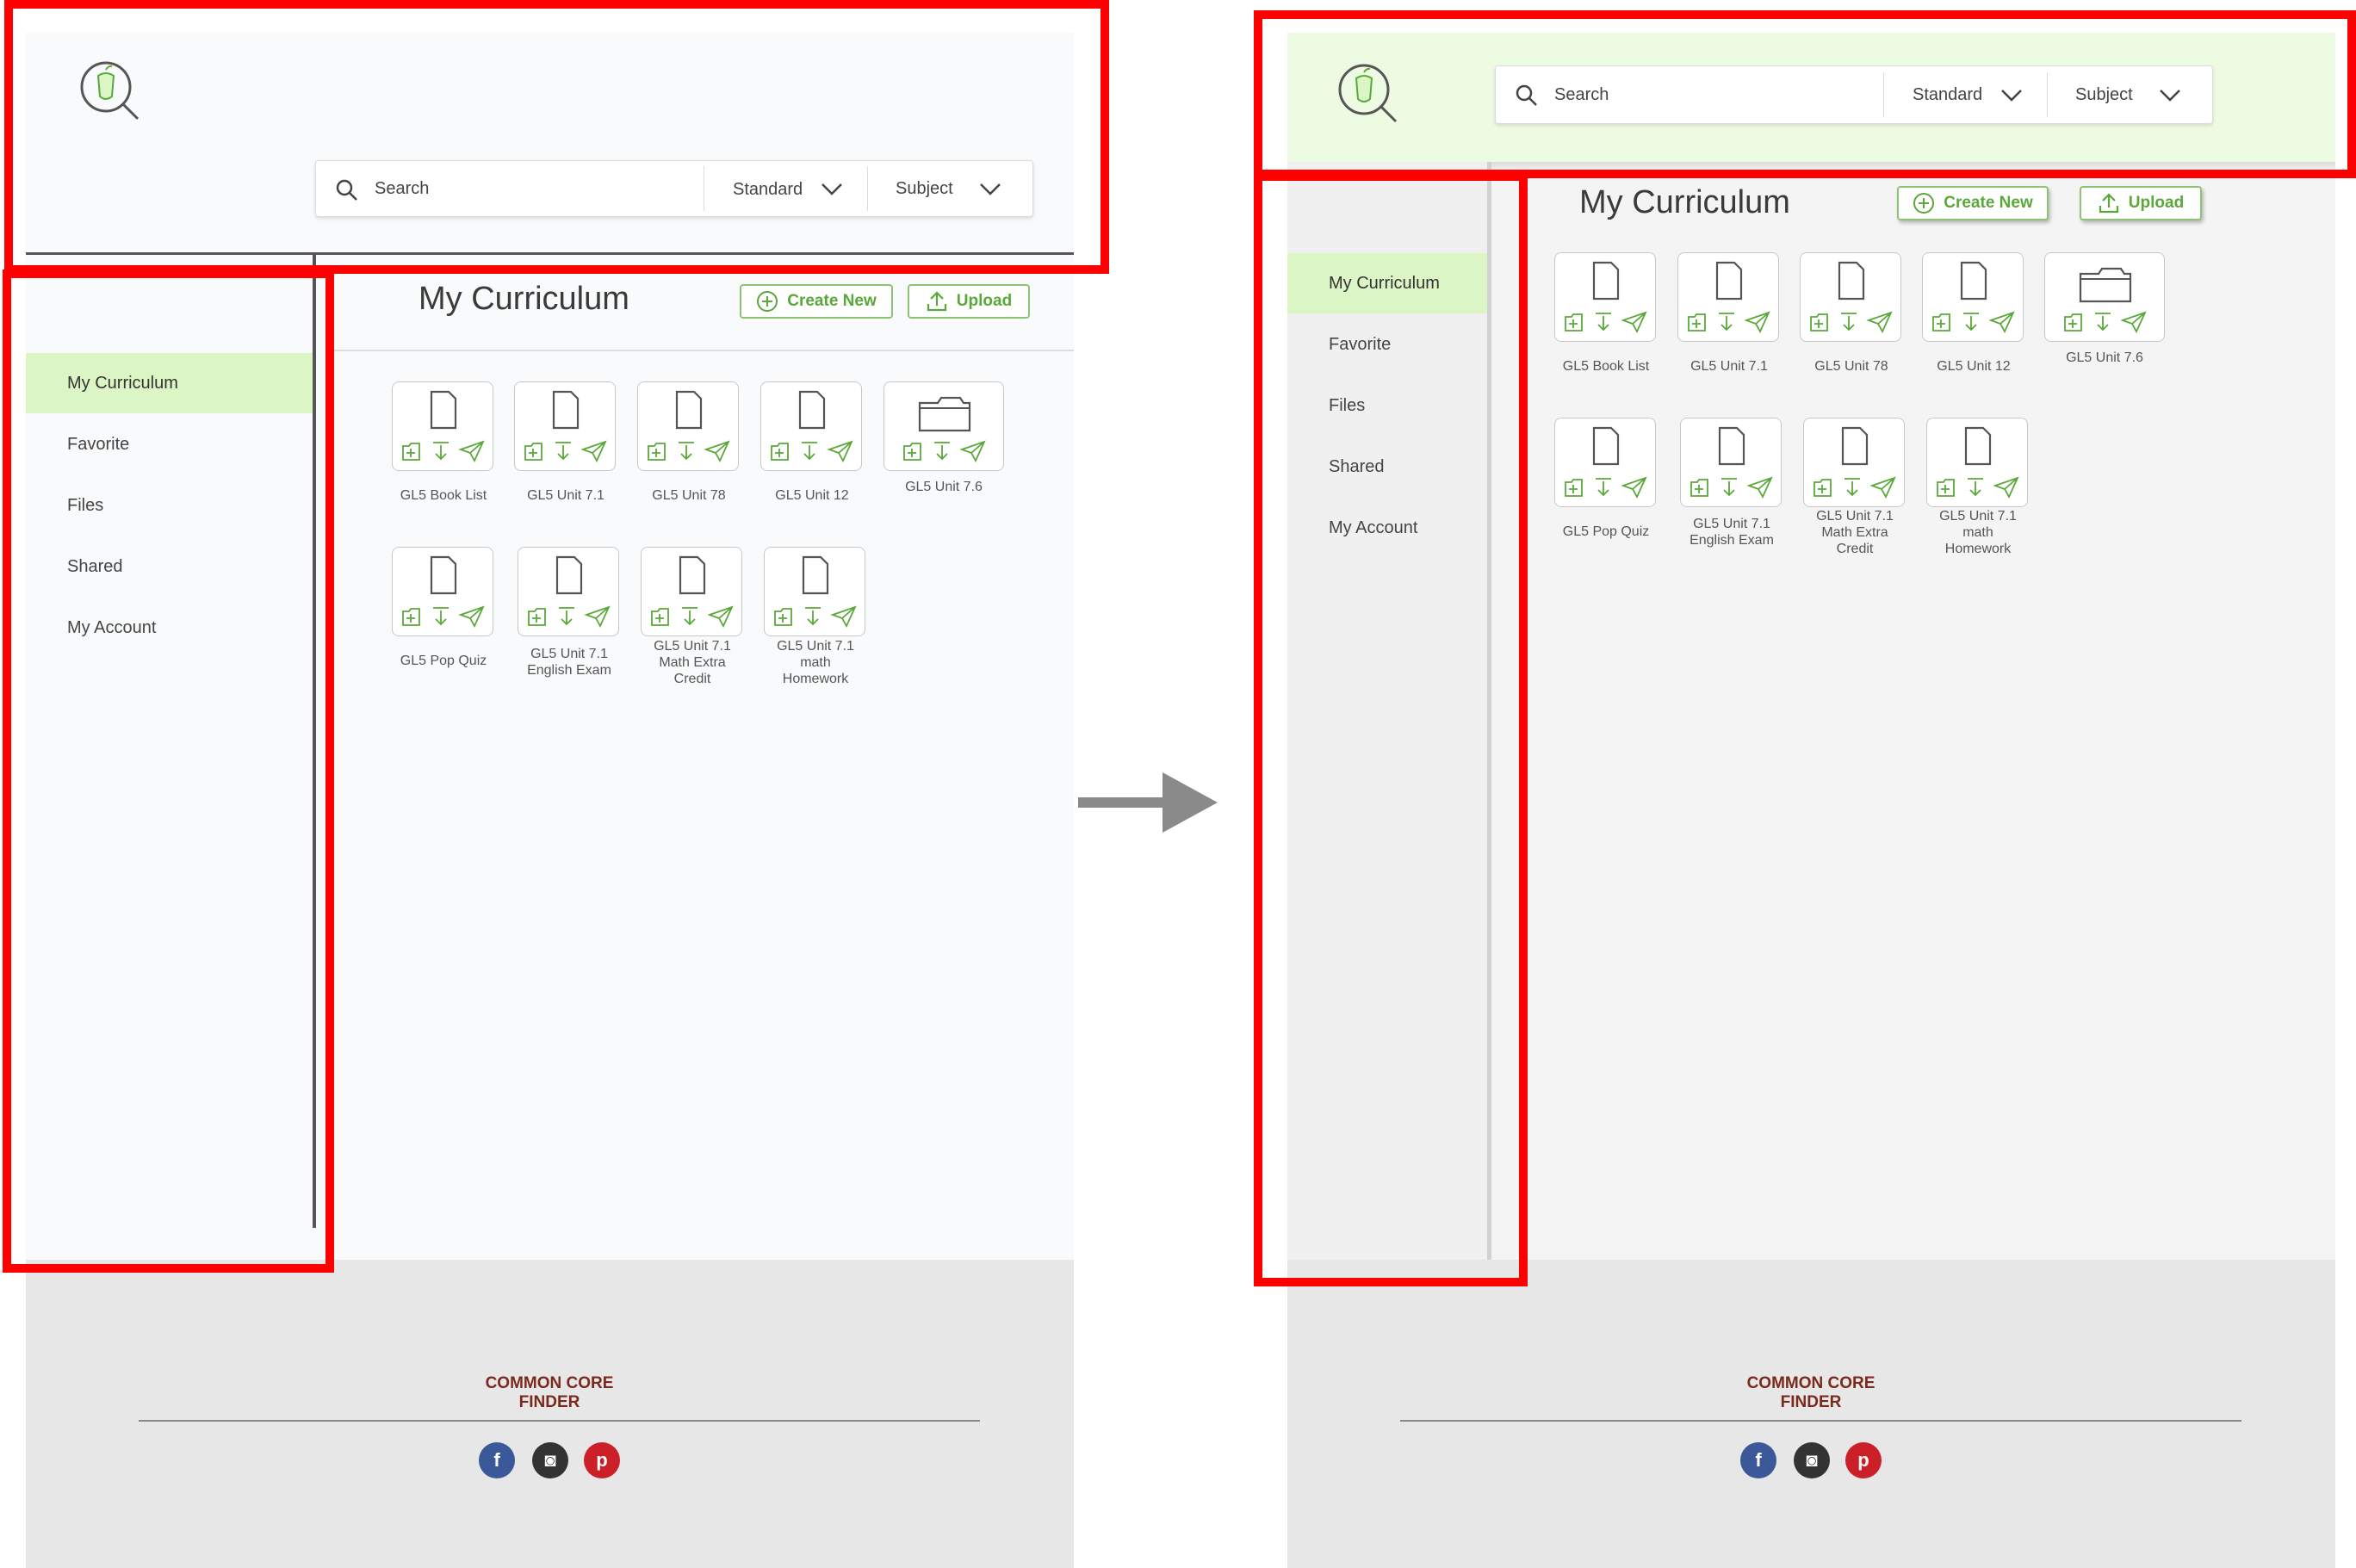  Describe the element at coordinates (1148, 802) in the screenshot. I see `arrow-right-icon` at that location.